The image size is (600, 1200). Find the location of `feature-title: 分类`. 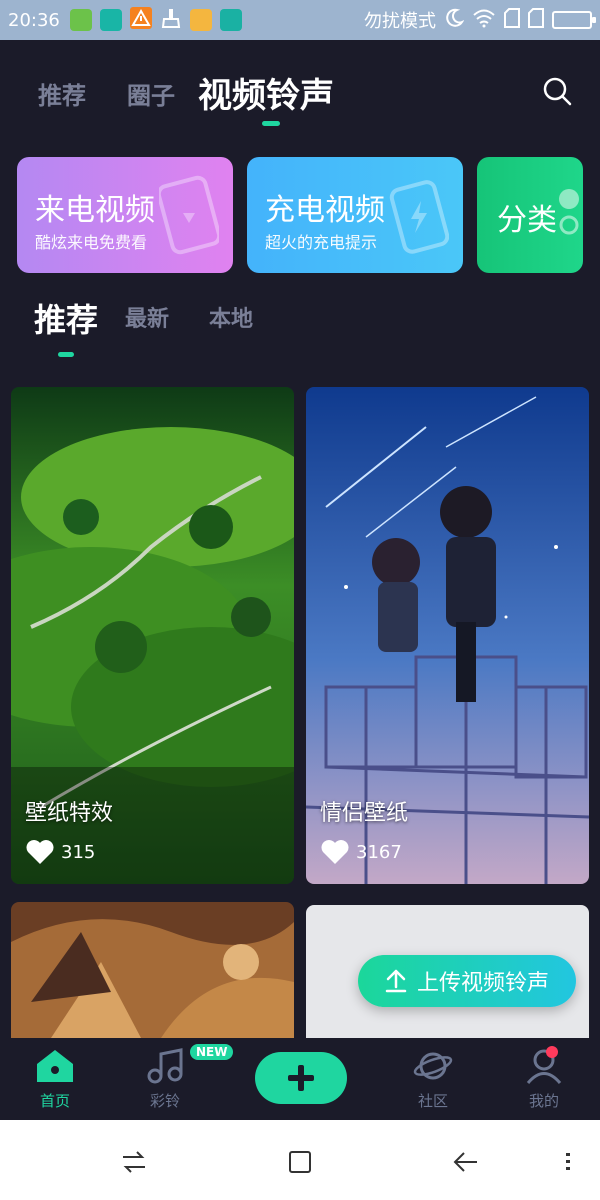

feature-title: 分类 is located at coordinates (527, 220).